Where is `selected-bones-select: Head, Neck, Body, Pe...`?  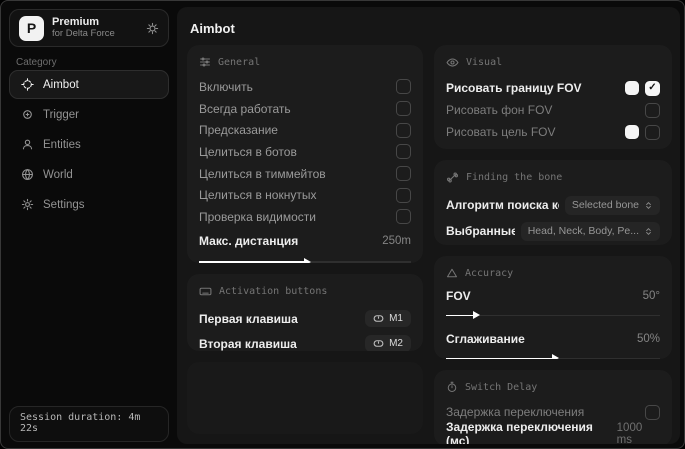
selected-bones-select: Head, Neck, Body, Pe... is located at coordinates (590, 231).